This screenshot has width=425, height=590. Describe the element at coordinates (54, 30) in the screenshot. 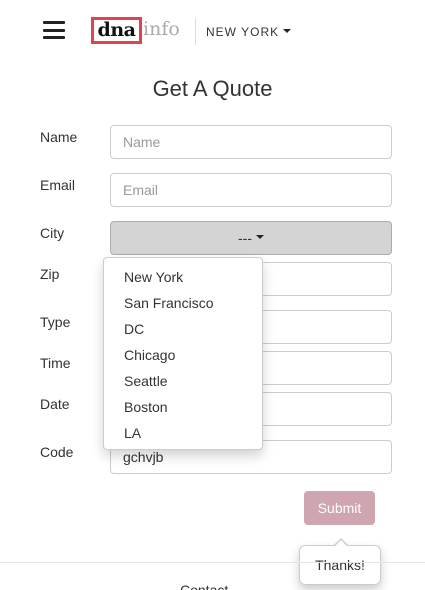

I see `menu-icon` at that location.